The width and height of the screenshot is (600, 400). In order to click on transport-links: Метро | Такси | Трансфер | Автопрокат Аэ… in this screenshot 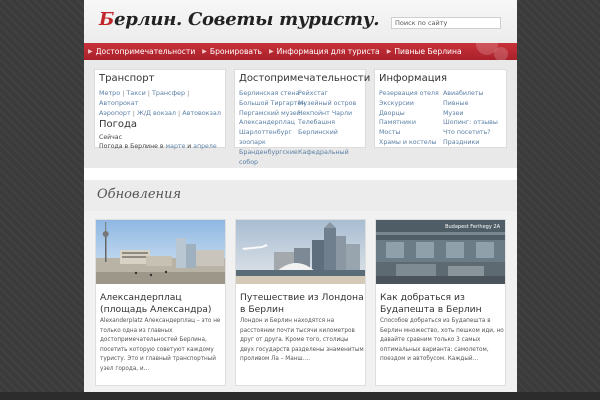, I will do `click(161, 103)`.